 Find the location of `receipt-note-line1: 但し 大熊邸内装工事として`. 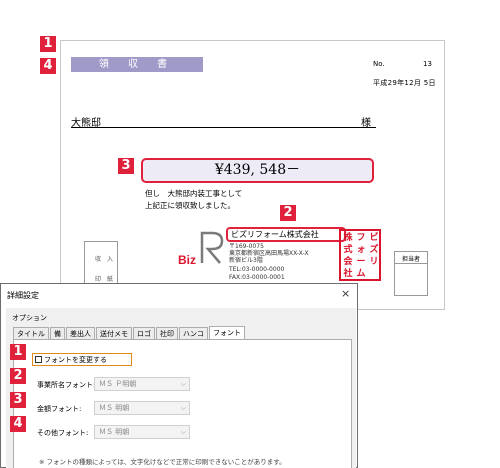

receipt-note-line1: 但し 大熊邸内装工事として is located at coordinates (194, 193).